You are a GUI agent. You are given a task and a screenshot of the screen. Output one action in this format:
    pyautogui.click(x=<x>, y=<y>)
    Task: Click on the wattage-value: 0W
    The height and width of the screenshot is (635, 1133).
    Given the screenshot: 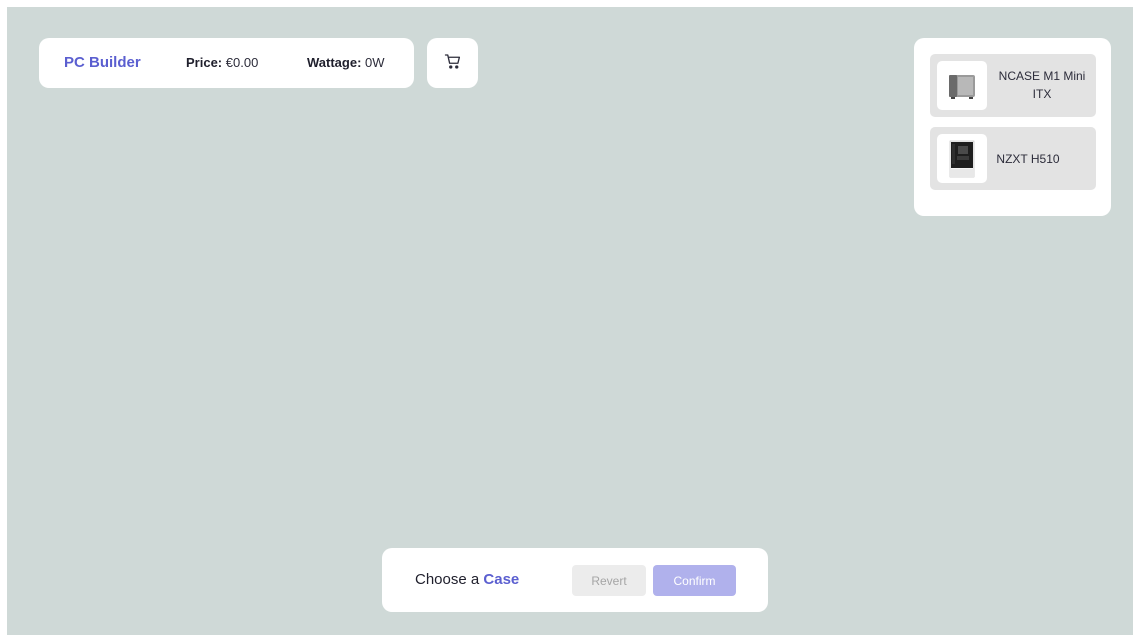 What is the action you would take?
    pyautogui.click(x=375, y=62)
    